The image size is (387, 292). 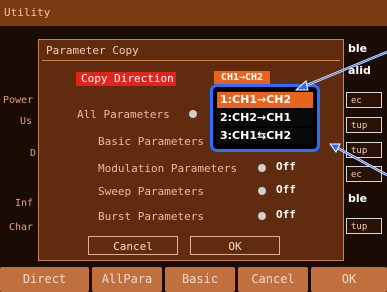 I want to click on softkey-basic: Basic, so click(x=200, y=279).